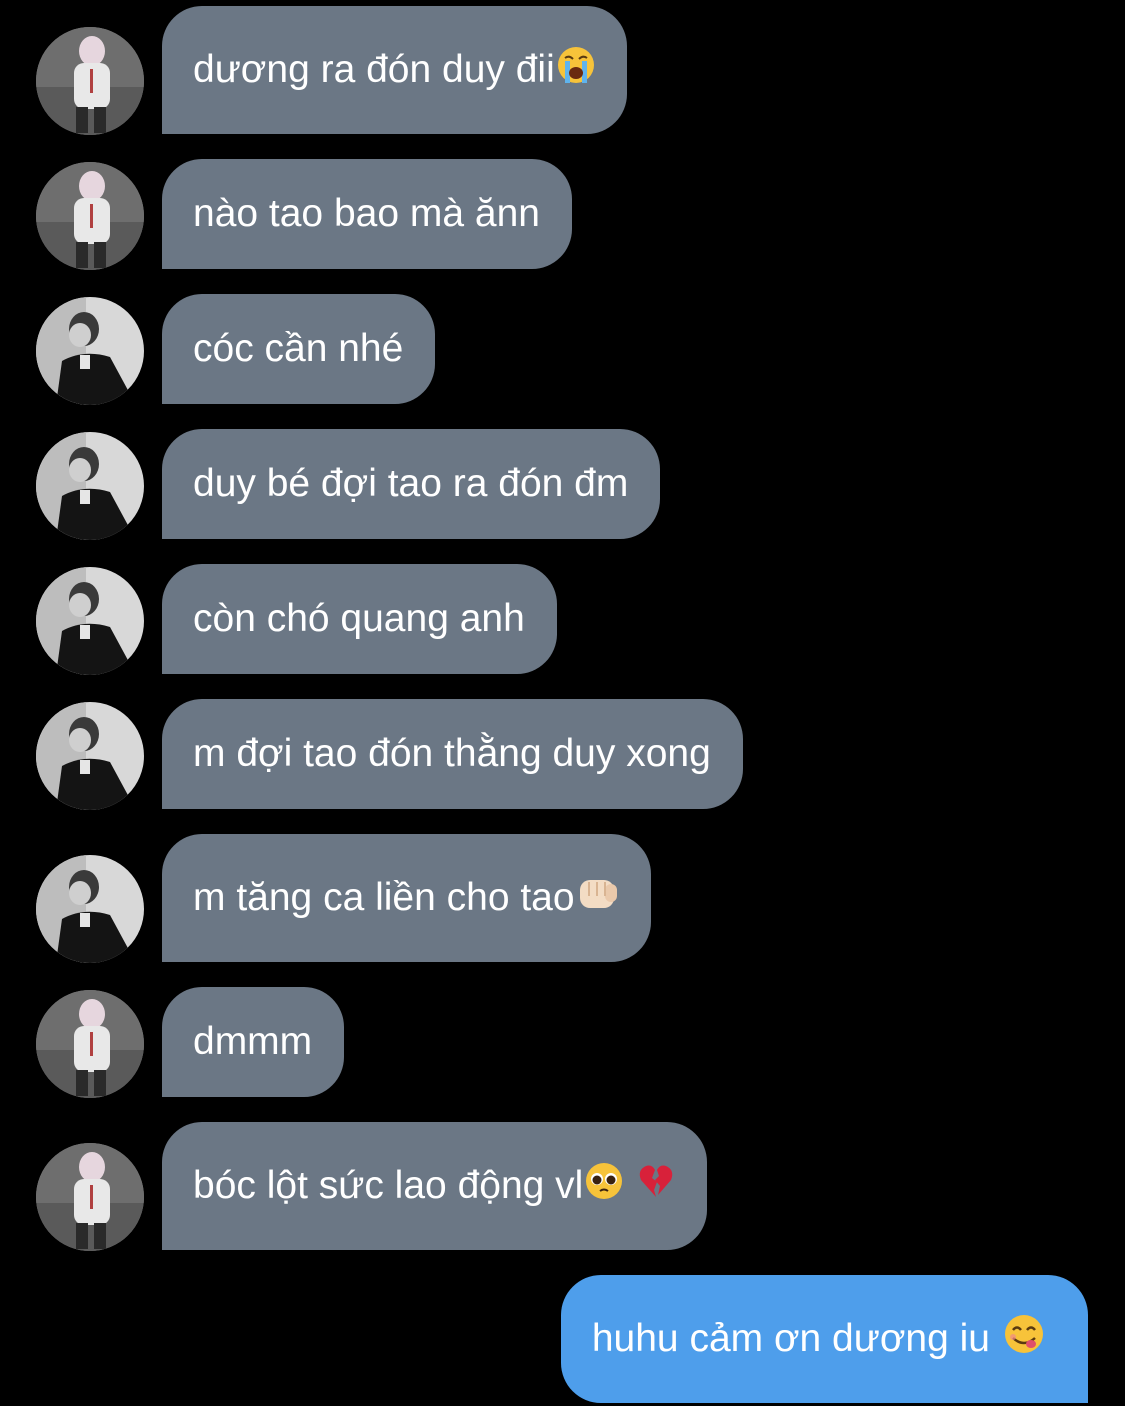 The width and height of the screenshot is (1125, 1406). I want to click on message-text: m tăng ca liền cho tao, so click(384, 897).